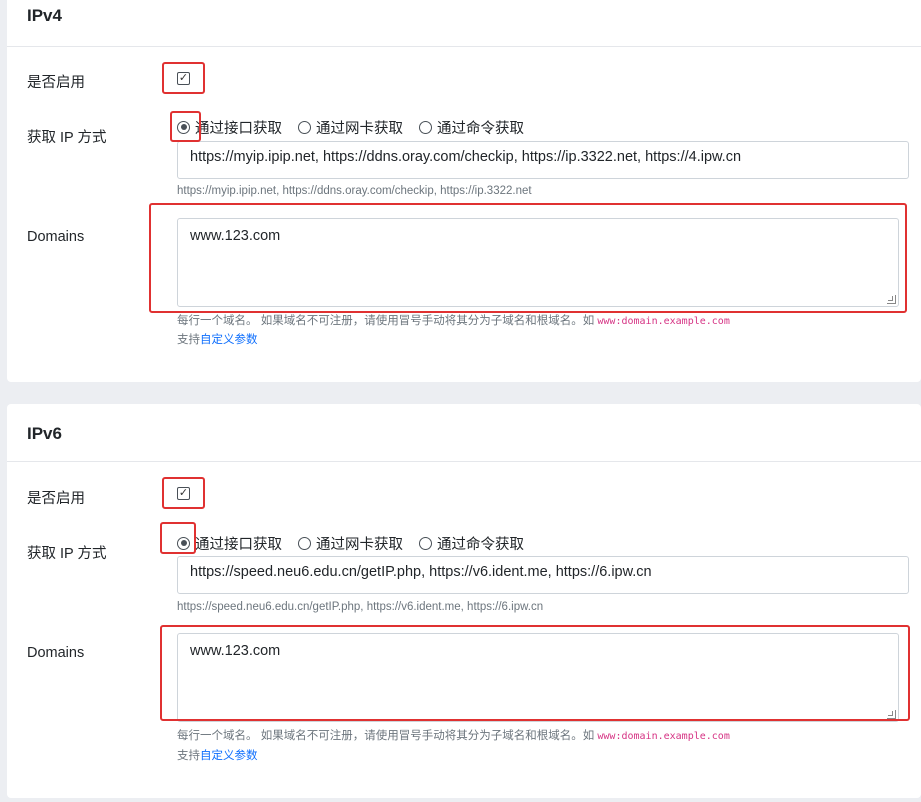  Describe the element at coordinates (56, 237) in the screenshot. I see `ipv4-domains-label: Domains` at that location.